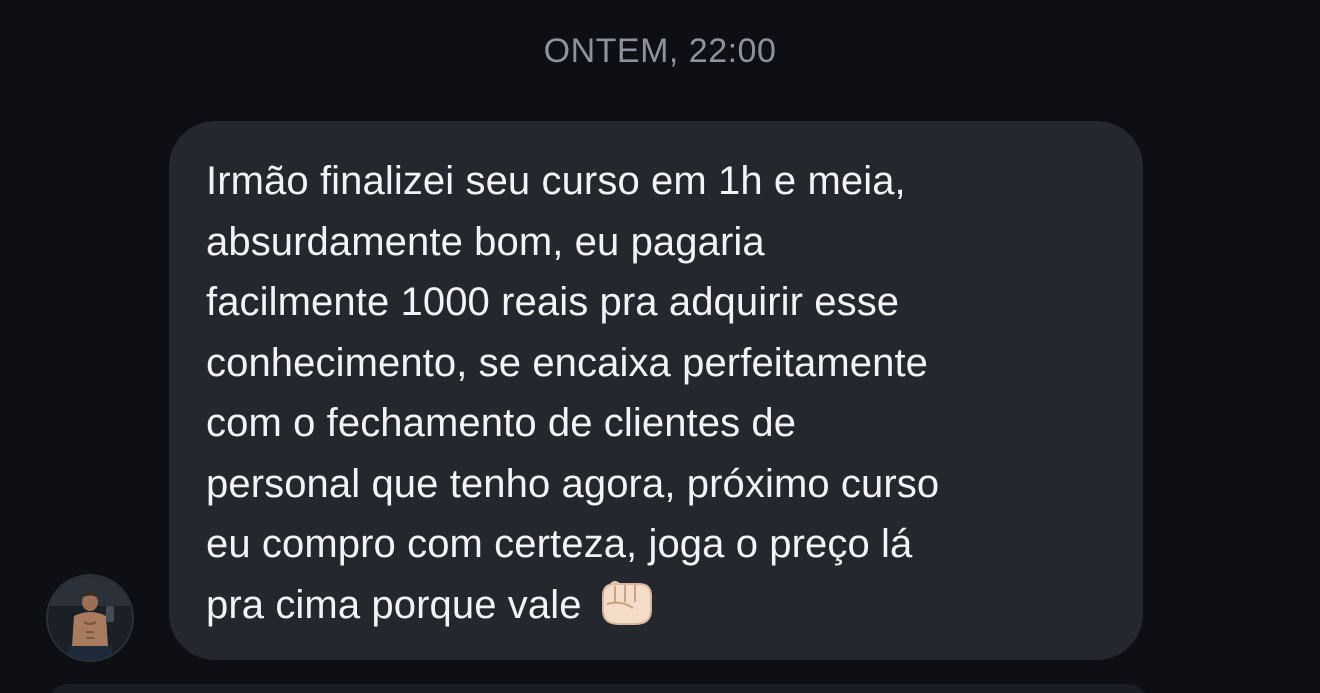 This screenshot has height=693, width=1320. Describe the element at coordinates (485, 241) in the screenshot. I see `message-line: absurdamente bom, eu pagaria` at that location.